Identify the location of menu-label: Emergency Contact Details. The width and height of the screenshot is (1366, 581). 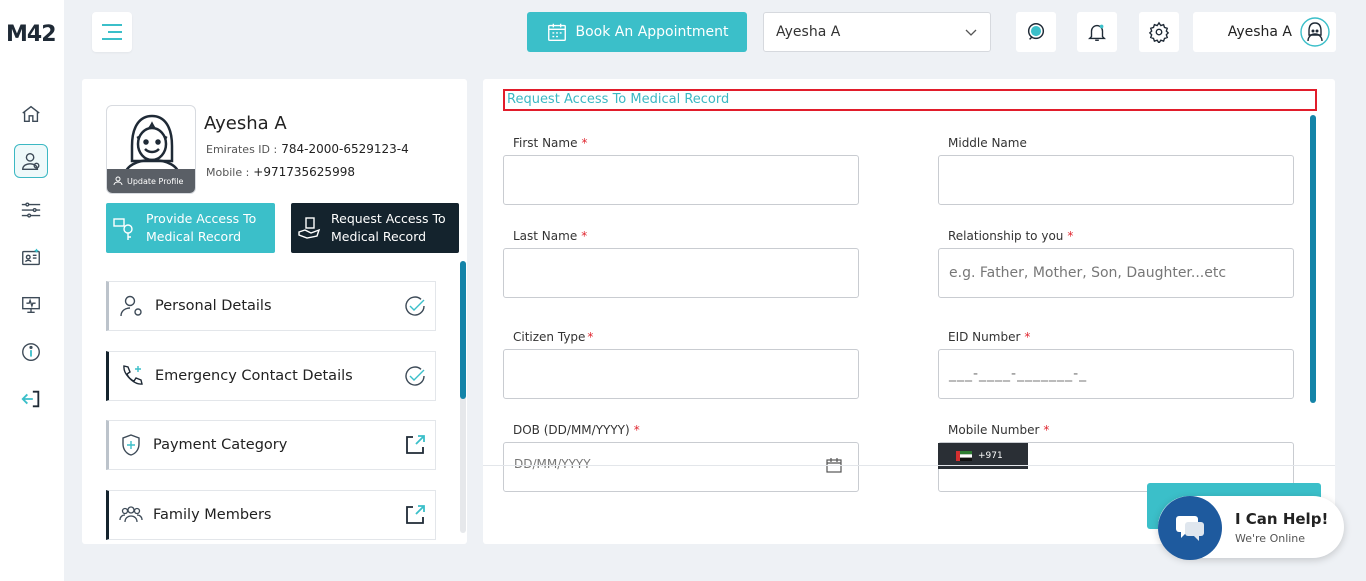
(254, 376).